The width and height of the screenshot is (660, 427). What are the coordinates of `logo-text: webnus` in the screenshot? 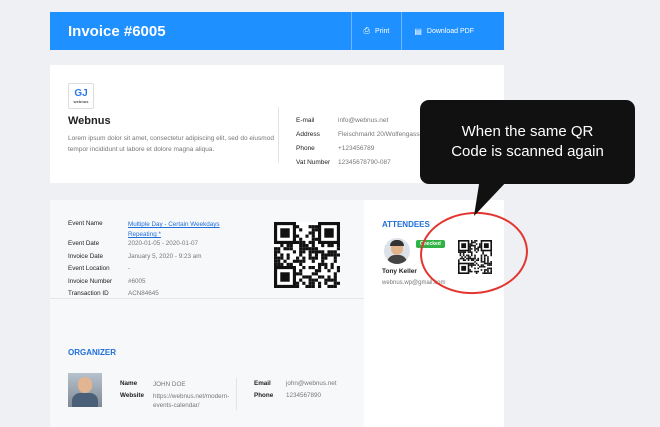 It's located at (81, 101).